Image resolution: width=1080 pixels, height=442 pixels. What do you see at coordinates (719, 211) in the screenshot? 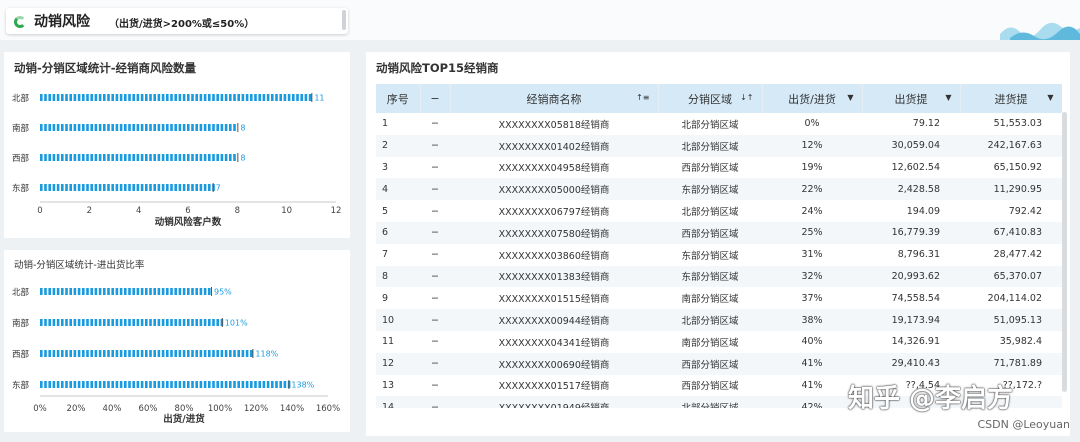
I see `table-row: 5 − XXXXXXXX06797经销商 北部分销区域 24% 194.09 792.42` at bounding box center [719, 211].